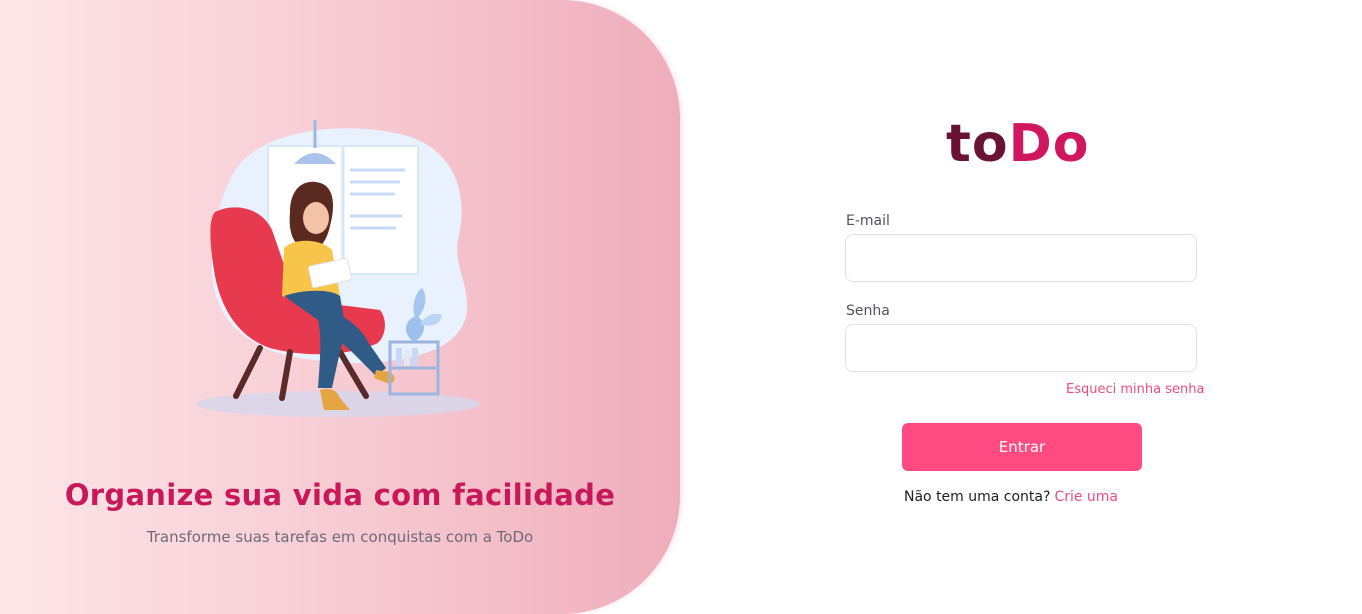  I want to click on signup-prompt: Não tem uma conta? Crie uma, so click(1011, 497).